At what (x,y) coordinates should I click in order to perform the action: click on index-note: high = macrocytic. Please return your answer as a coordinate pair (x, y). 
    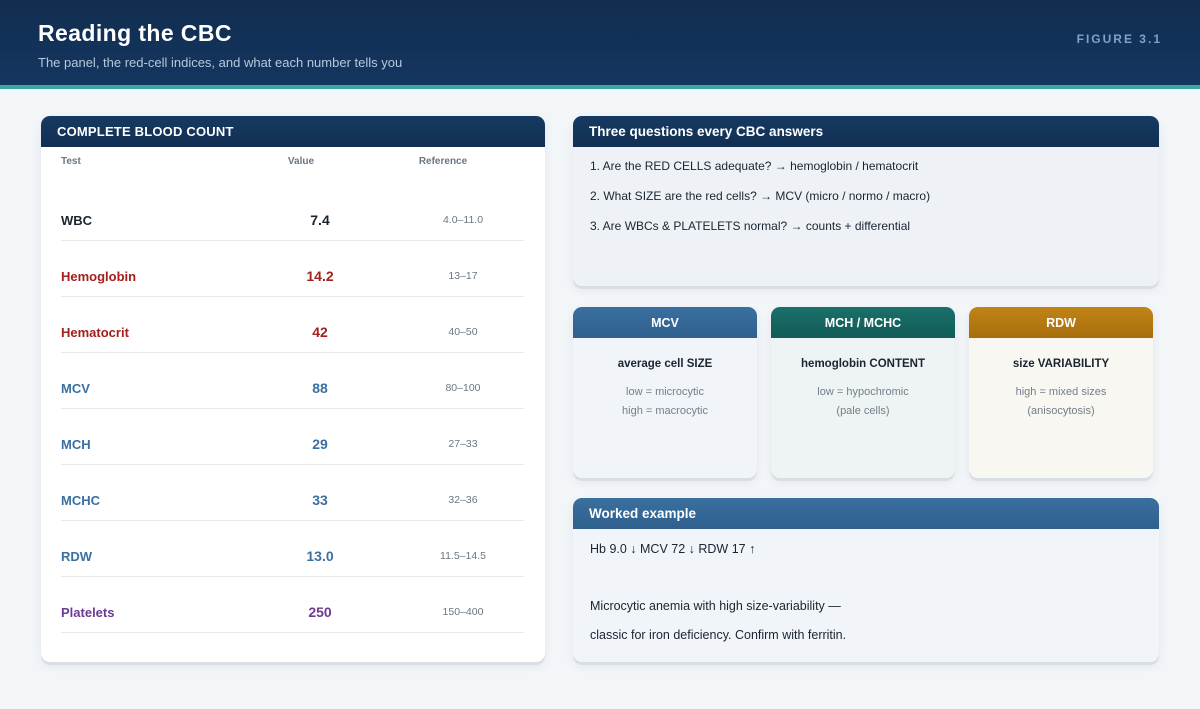
    Looking at the image, I should click on (665, 411).